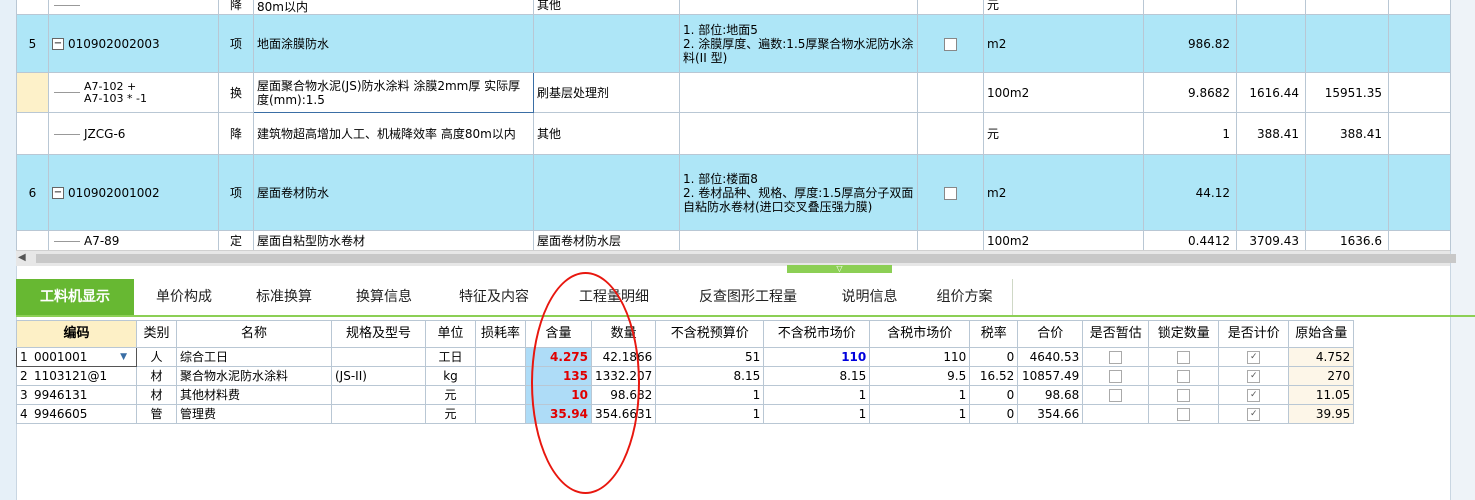  What do you see at coordinates (156, 334) in the screenshot?
I see `column-header: 类别` at bounding box center [156, 334].